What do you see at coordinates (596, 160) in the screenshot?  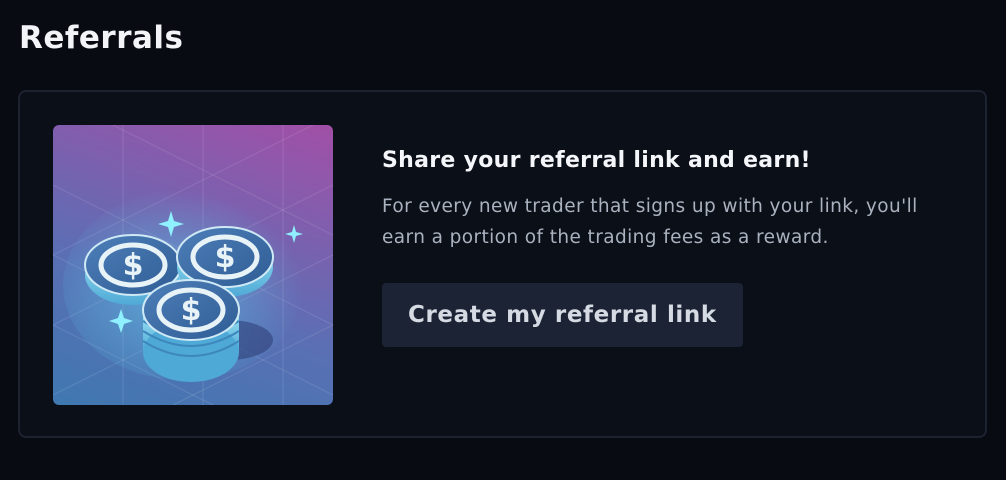 I see `referral-headline: Share your referral link and earn!` at bounding box center [596, 160].